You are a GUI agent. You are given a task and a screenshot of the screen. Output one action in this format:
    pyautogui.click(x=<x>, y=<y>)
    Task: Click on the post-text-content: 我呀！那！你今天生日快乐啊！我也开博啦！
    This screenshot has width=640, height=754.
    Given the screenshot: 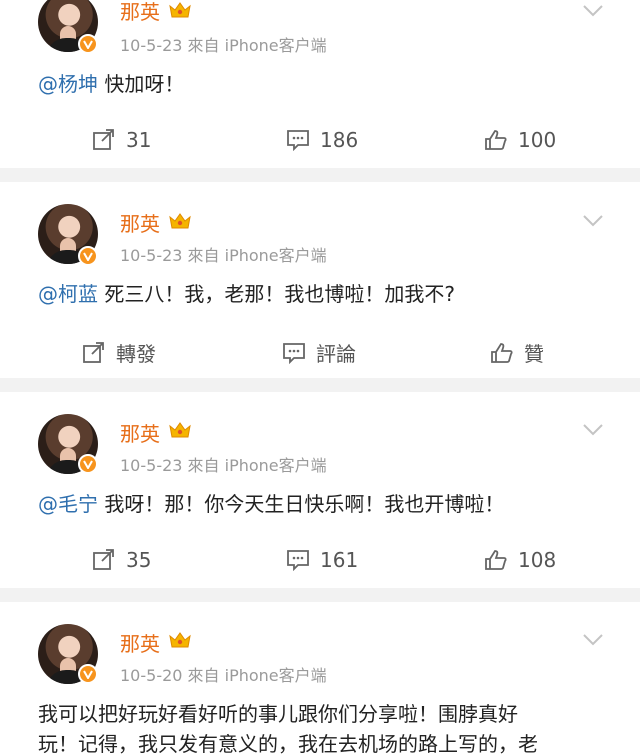 What is the action you would take?
    pyautogui.click(x=301, y=504)
    